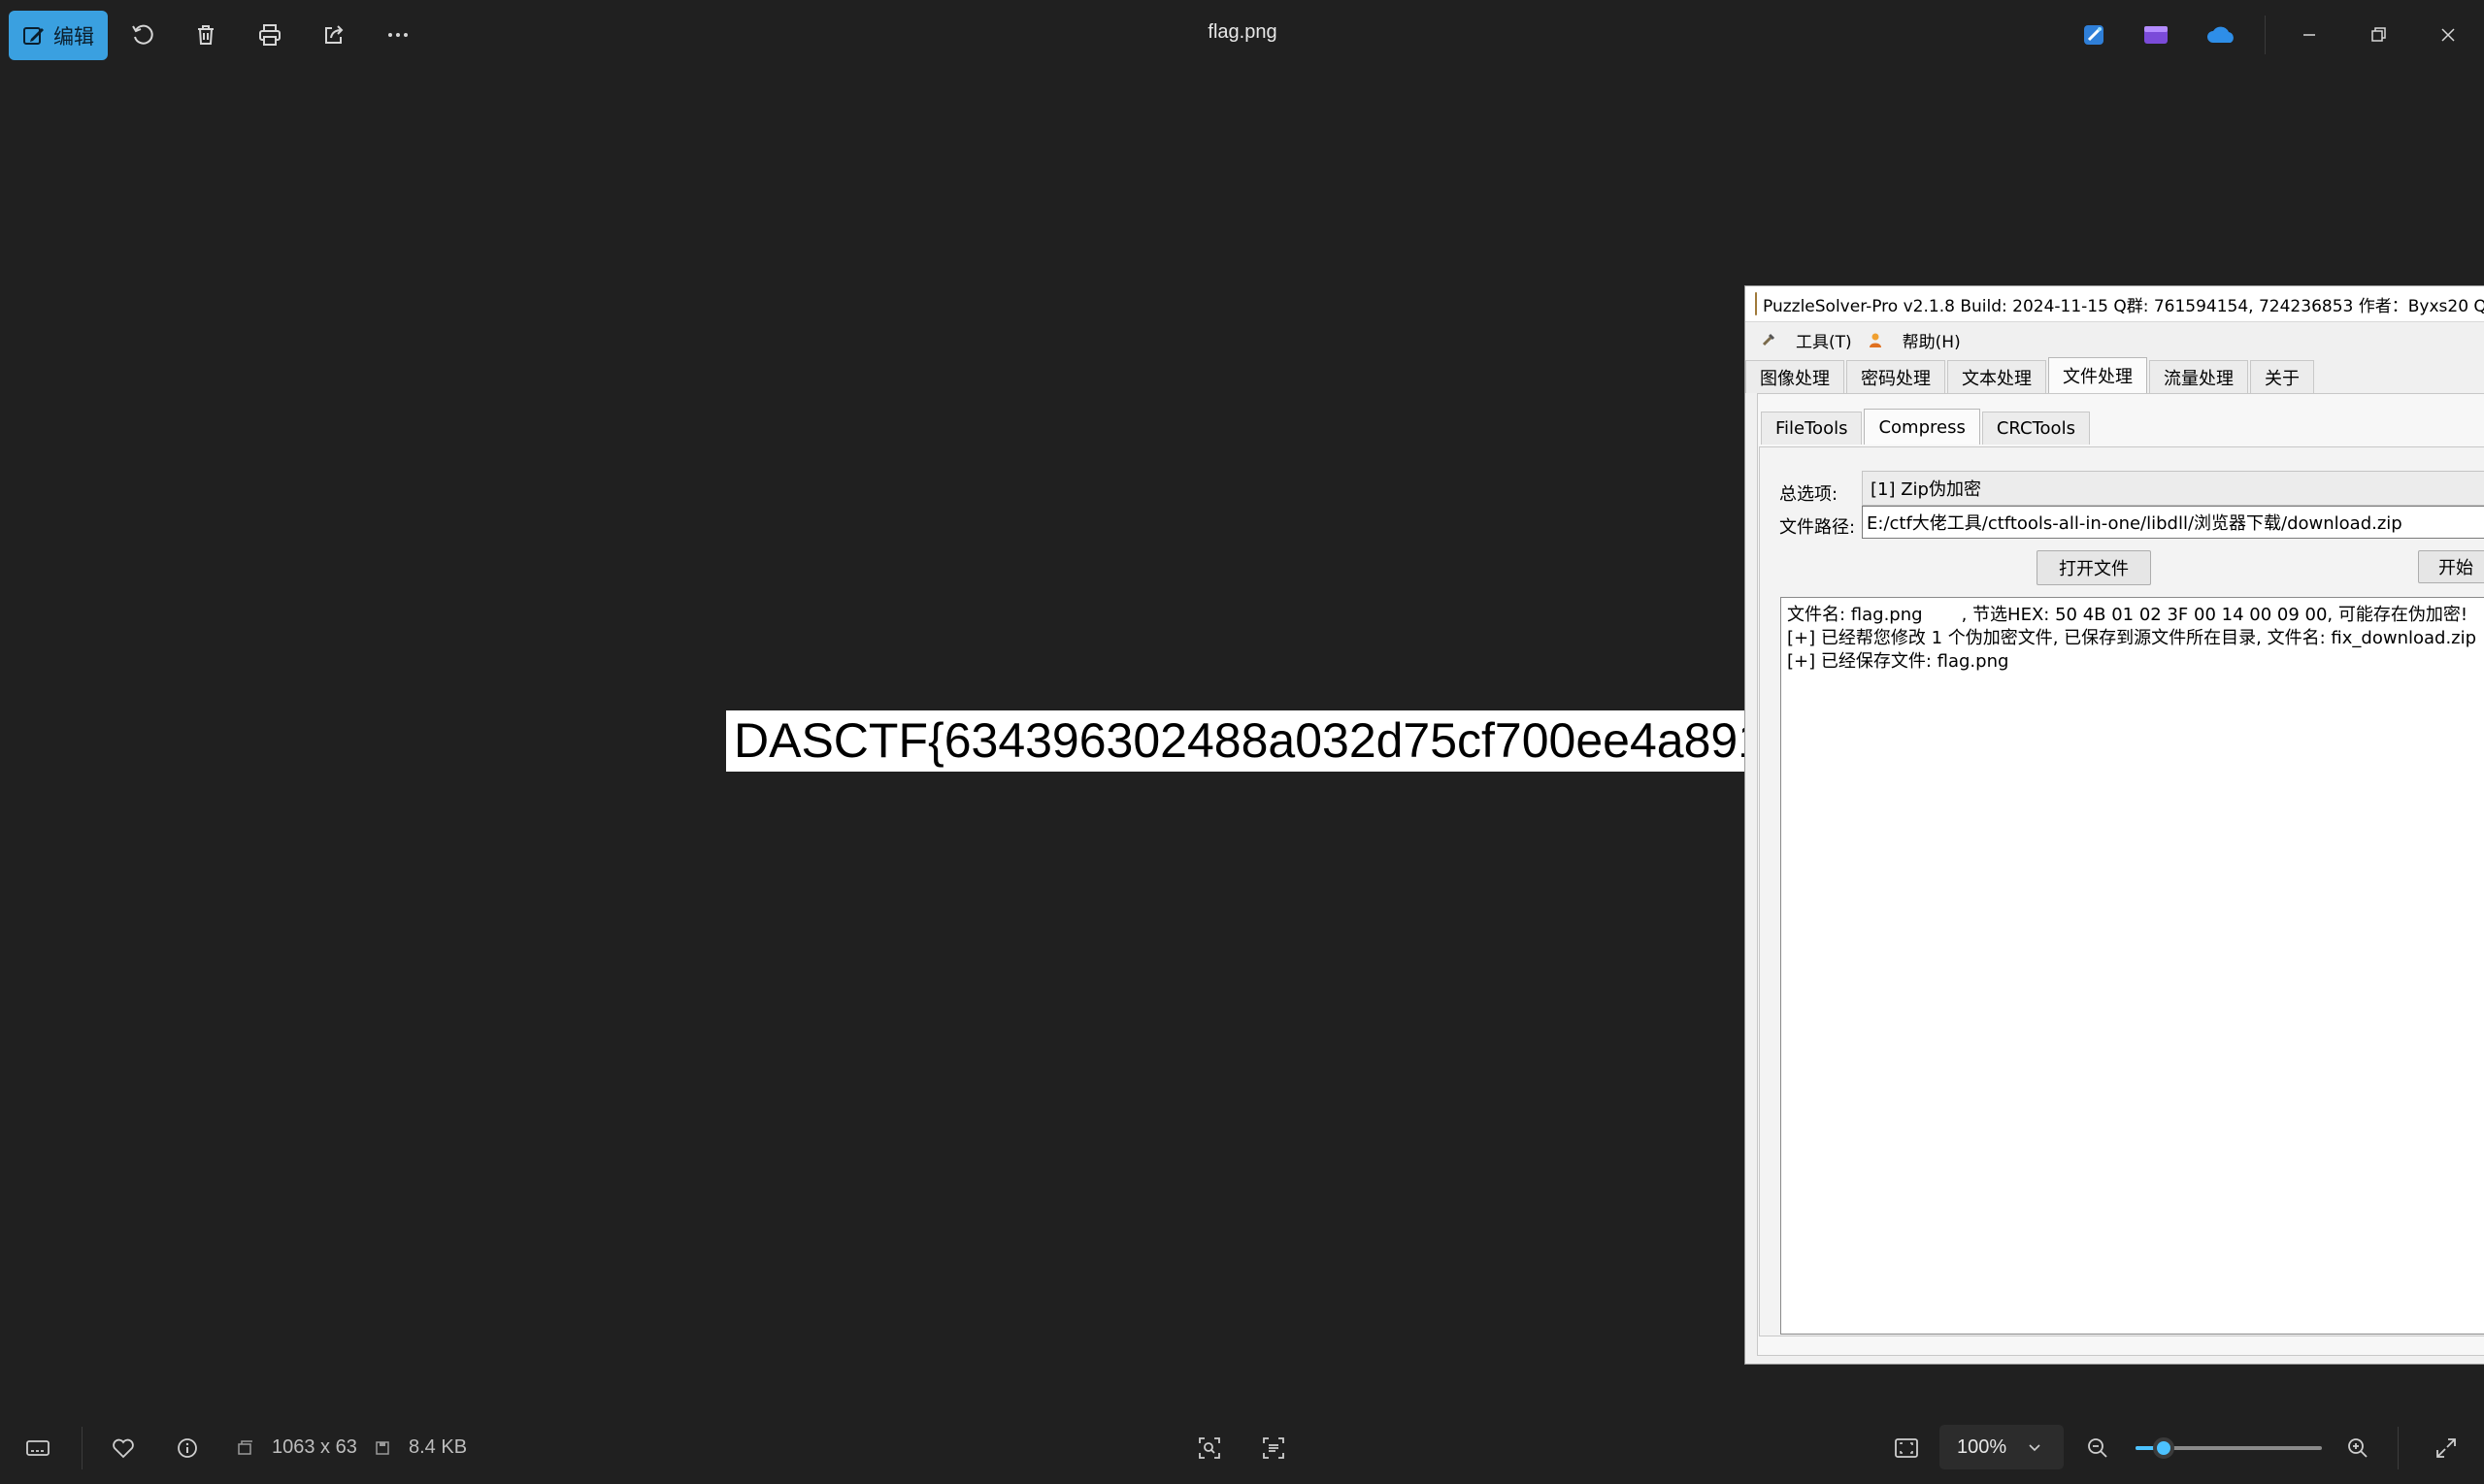  I want to click on edit-button: 编辑, so click(58, 35).